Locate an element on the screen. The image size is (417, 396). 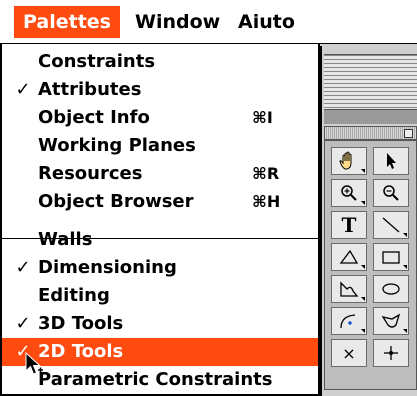
freehand-tool is located at coordinates (349, 289).